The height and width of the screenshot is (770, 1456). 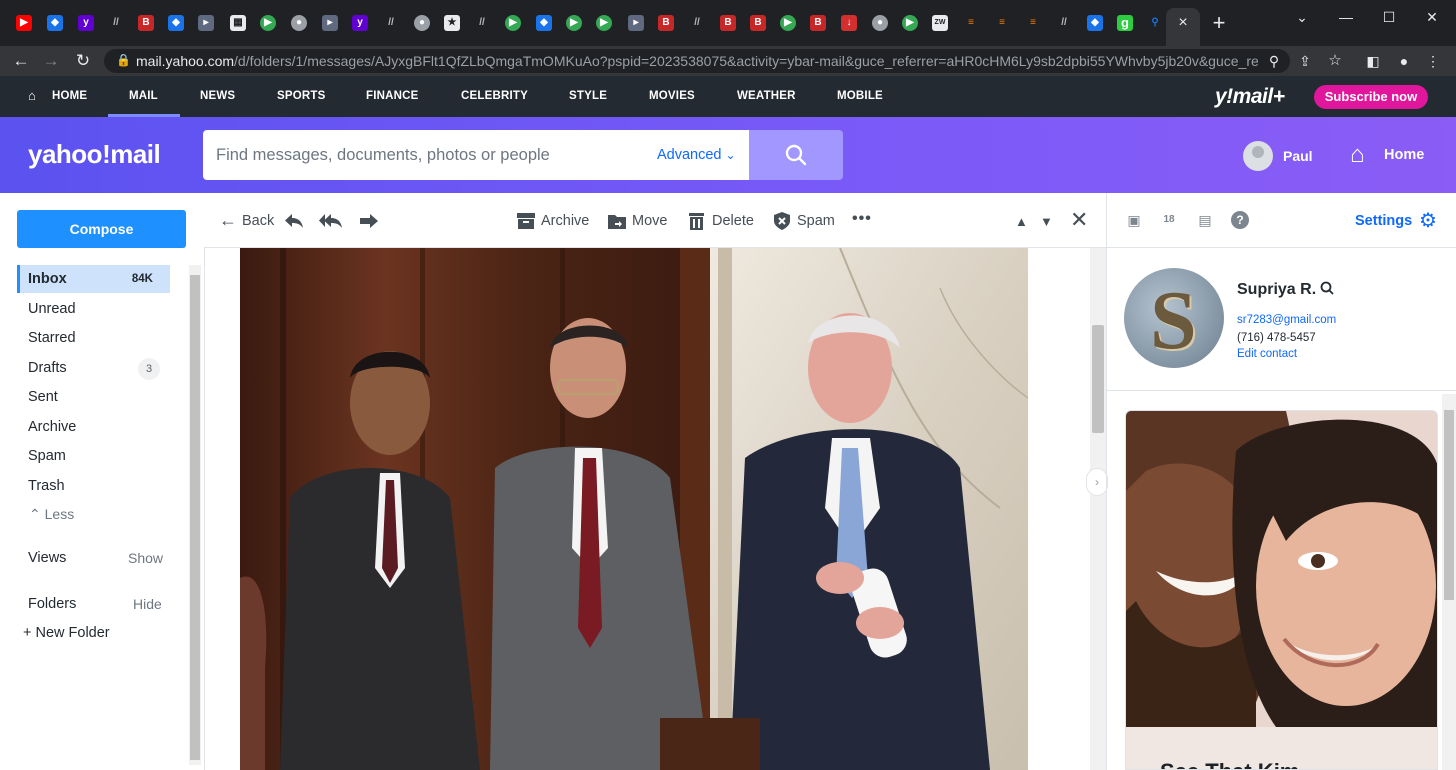 What do you see at coordinates (1267, 354) in the screenshot?
I see `edit-contact-link: Edit contact` at bounding box center [1267, 354].